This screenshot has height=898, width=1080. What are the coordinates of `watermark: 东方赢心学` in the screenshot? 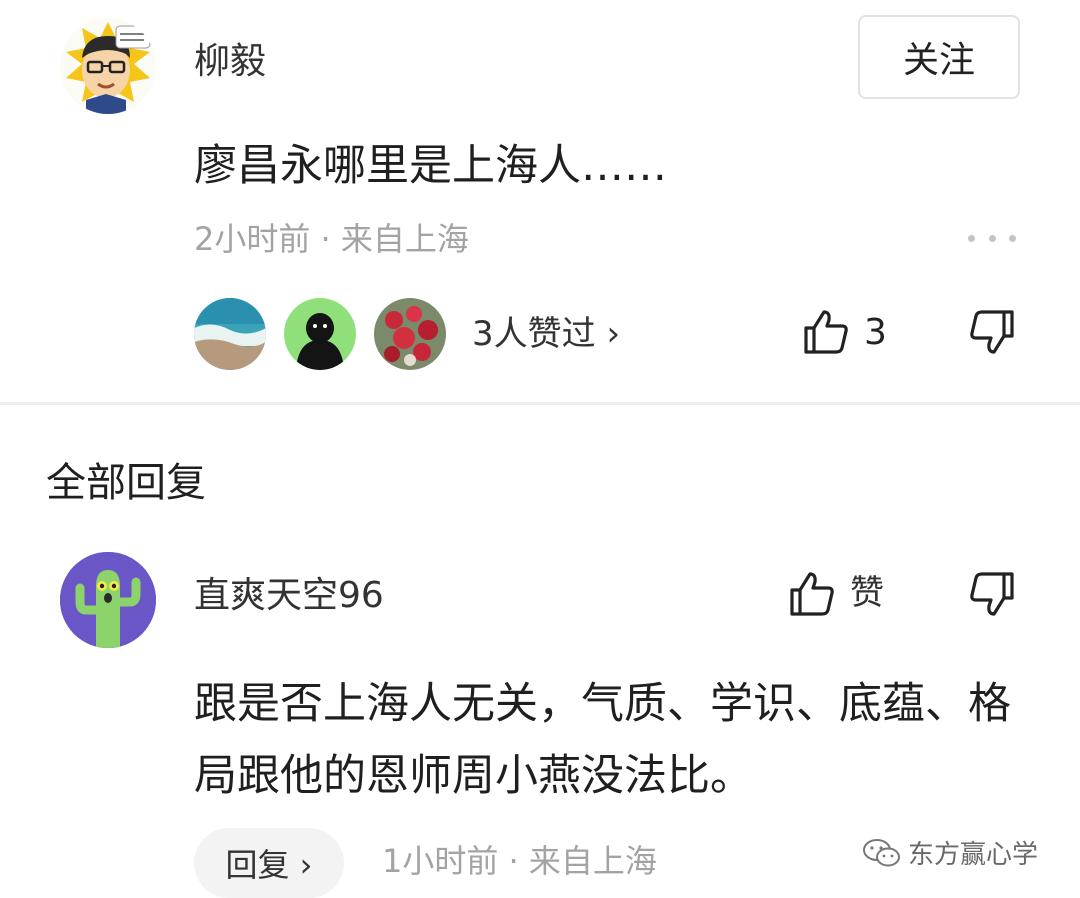 It's located at (950, 852).